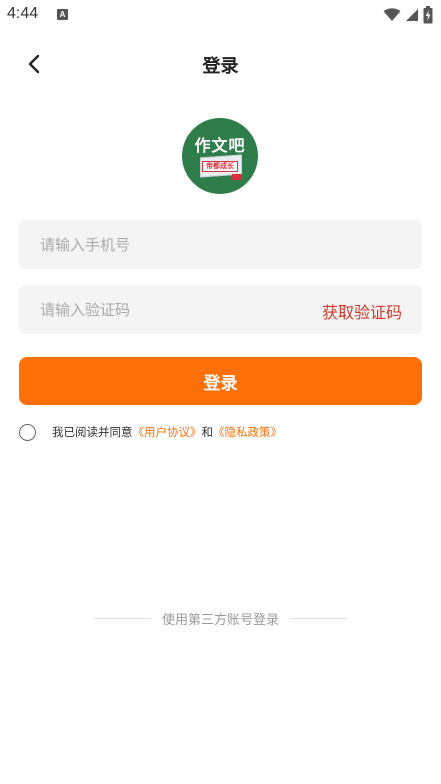 This screenshot has height=784, width=441. Describe the element at coordinates (220, 309) in the screenshot. I see `code-field: 获取验证码` at that location.